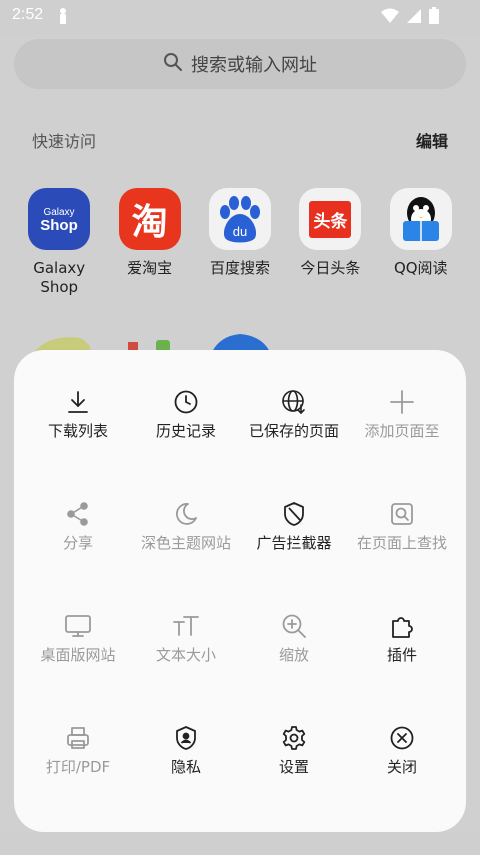  Describe the element at coordinates (77, 431) in the screenshot. I see `menu-label: 下载列表` at that location.